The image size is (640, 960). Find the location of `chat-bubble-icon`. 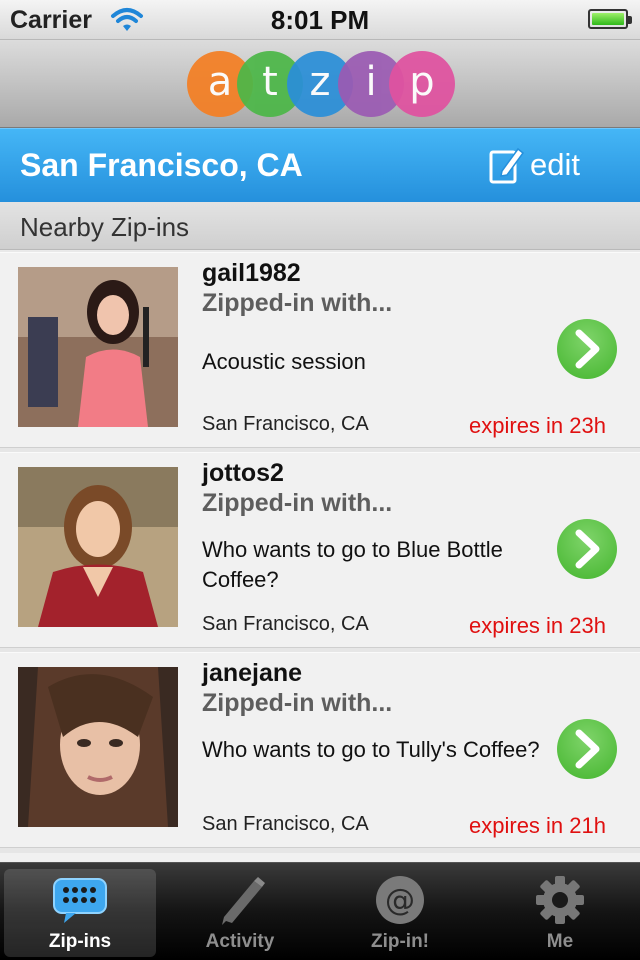

chat-bubble-icon is located at coordinates (80, 900).